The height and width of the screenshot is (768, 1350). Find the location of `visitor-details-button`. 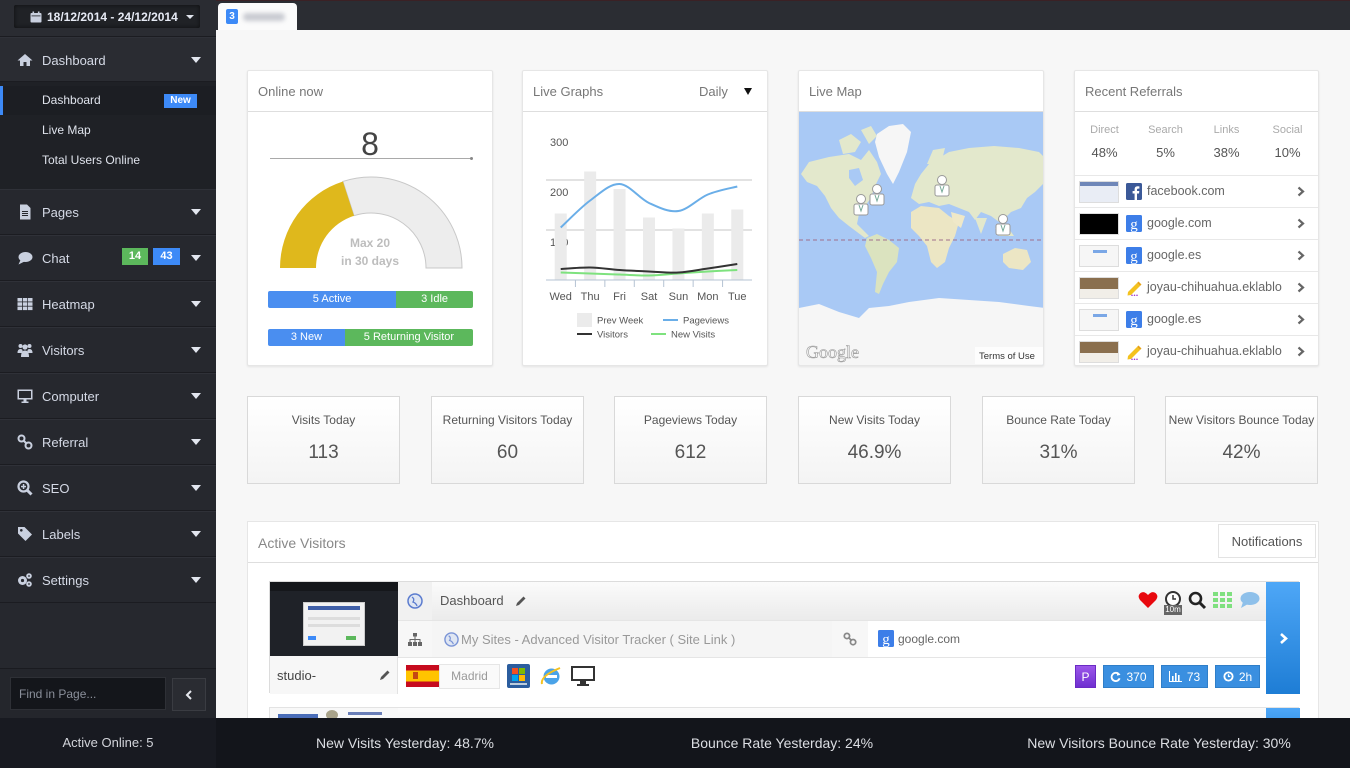

visitor-details-button is located at coordinates (1283, 638).